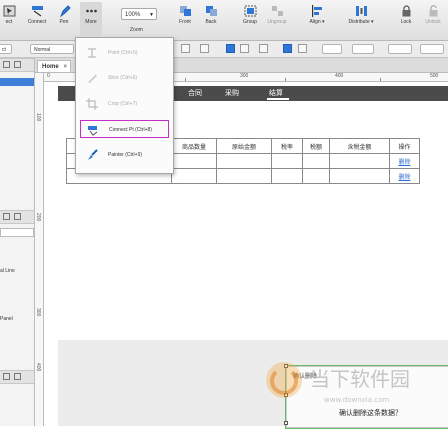 The image size is (448, 429). I want to click on send-back-button: Back, so click(211, 19).